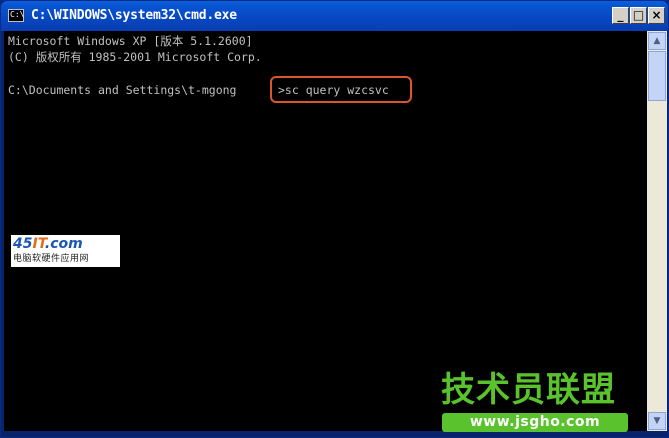  Describe the element at coordinates (51, 259) in the screenshot. I see `logo-subtitle: 电脑软硬件应用网` at that location.